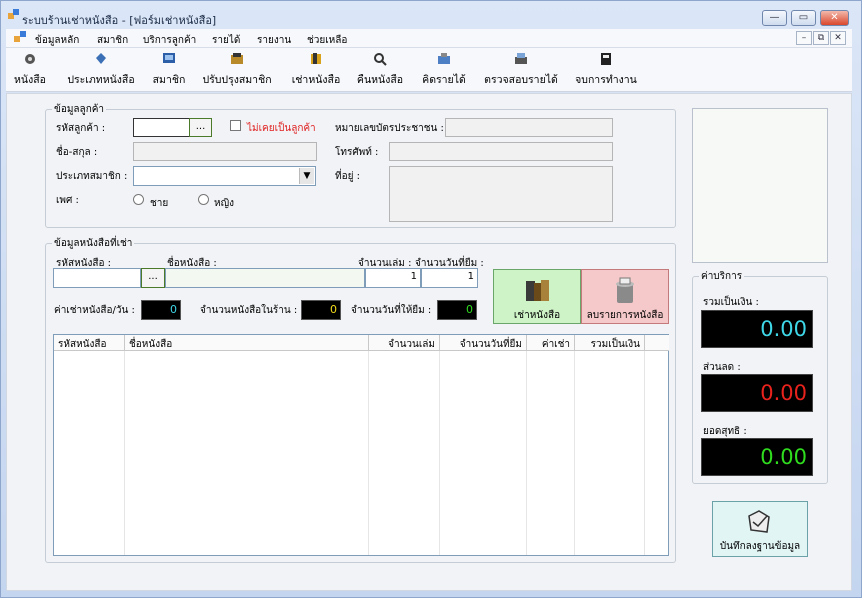 Image resolution: width=862 pixels, height=598 pixels. I want to click on customer-group-legend: ข้อมูลลูกค้า, so click(79, 109).